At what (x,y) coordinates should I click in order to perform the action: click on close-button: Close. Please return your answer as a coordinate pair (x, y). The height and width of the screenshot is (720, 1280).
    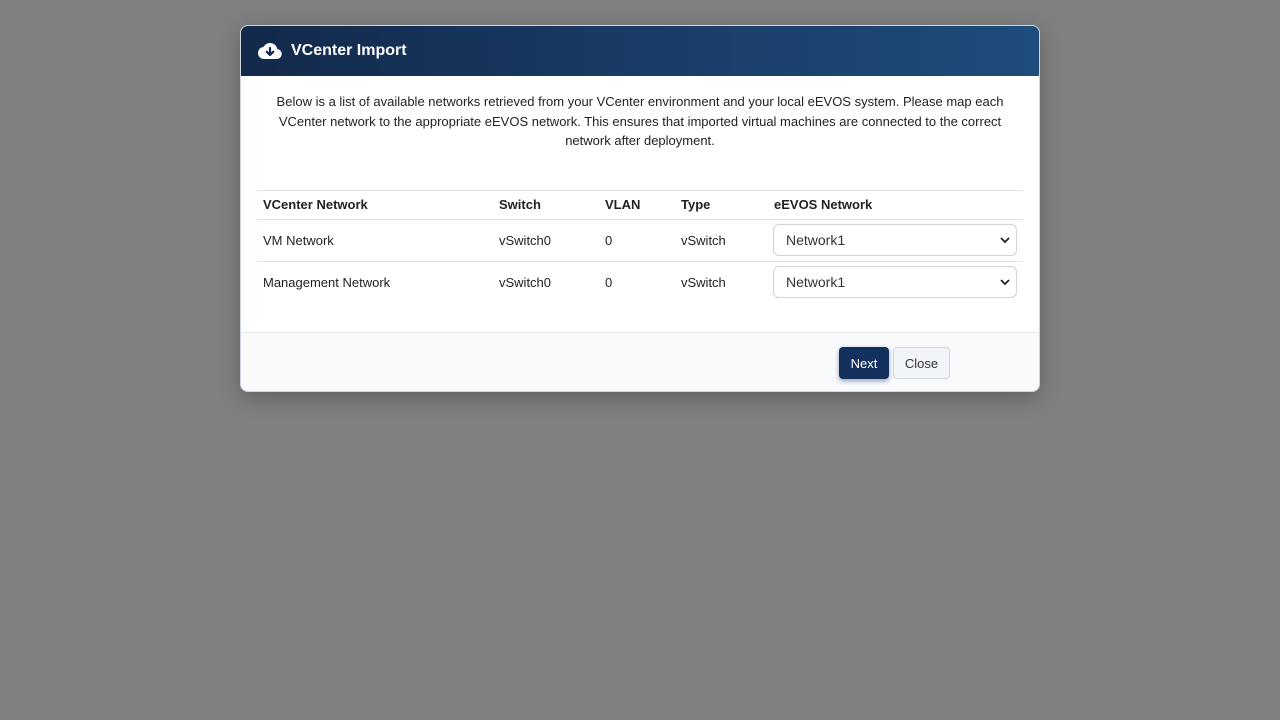
    Looking at the image, I should click on (921, 363).